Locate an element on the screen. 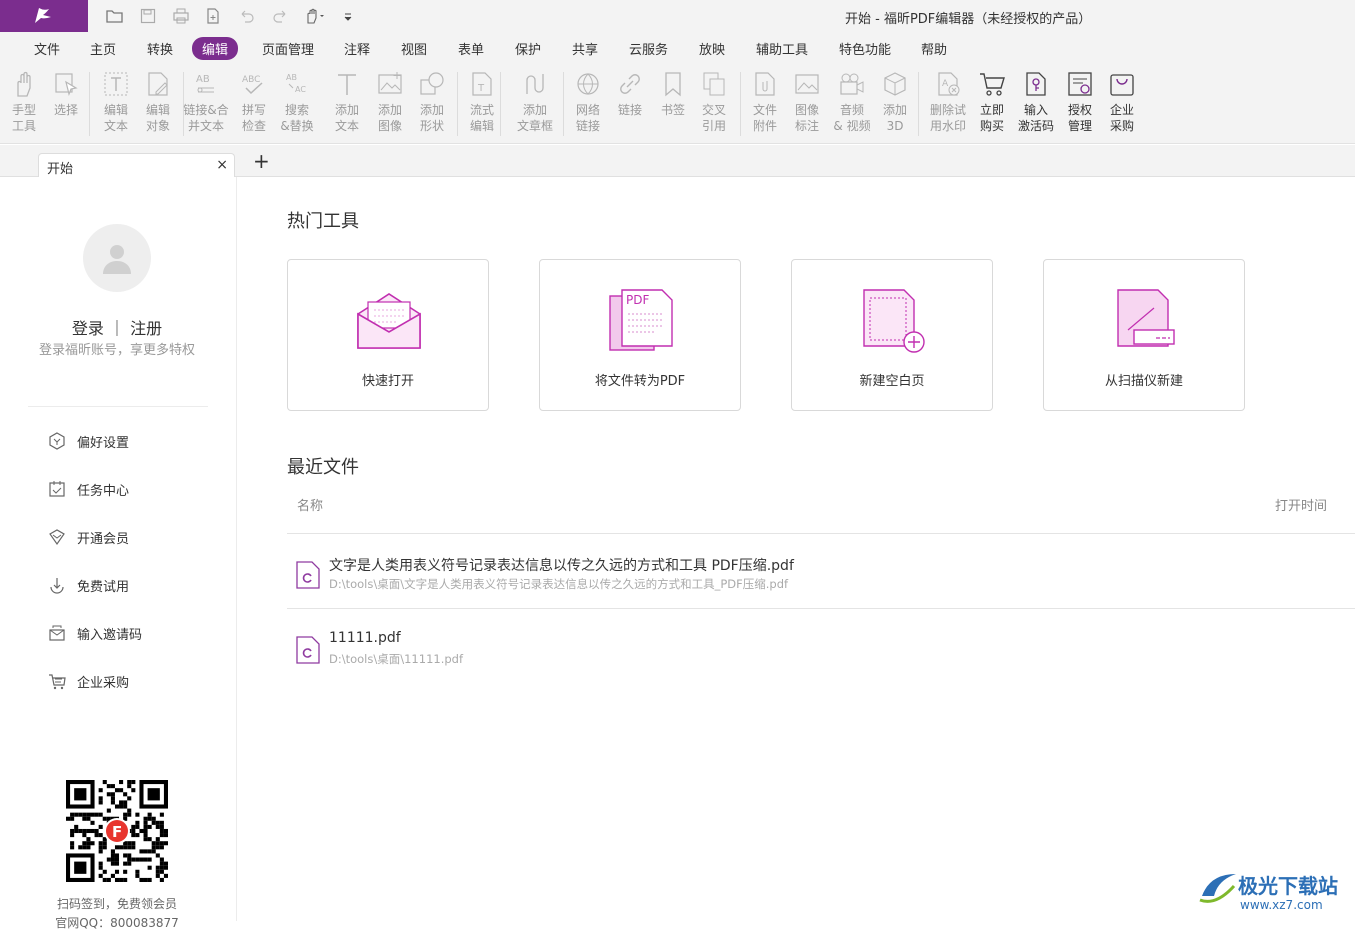 The image size is (1355, 931). ribbon-button-file-attachment: 文件 附件 is located at coordinates (765, 102).